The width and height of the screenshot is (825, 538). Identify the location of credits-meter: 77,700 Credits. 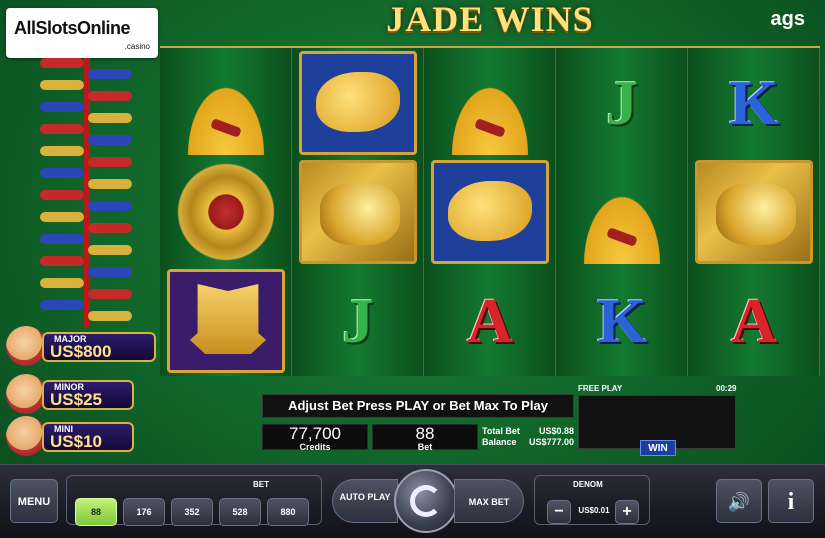
(315, 438).